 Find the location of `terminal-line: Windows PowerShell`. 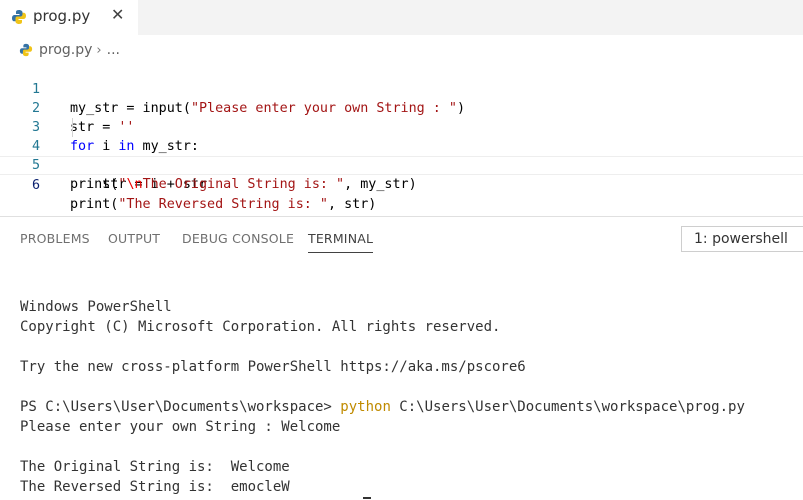

terminal-line: Windows PowerShell is located at coordinates (96, 307).